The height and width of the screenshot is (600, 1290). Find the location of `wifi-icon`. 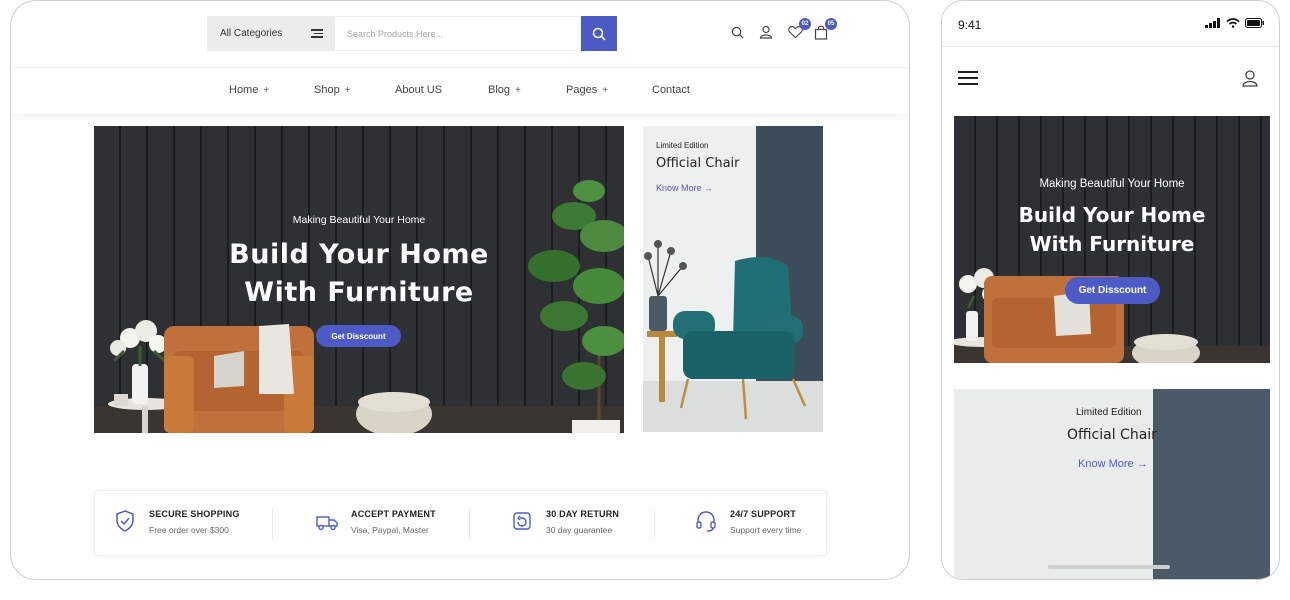

wifi-icon is located at coordinates (1233, 23).